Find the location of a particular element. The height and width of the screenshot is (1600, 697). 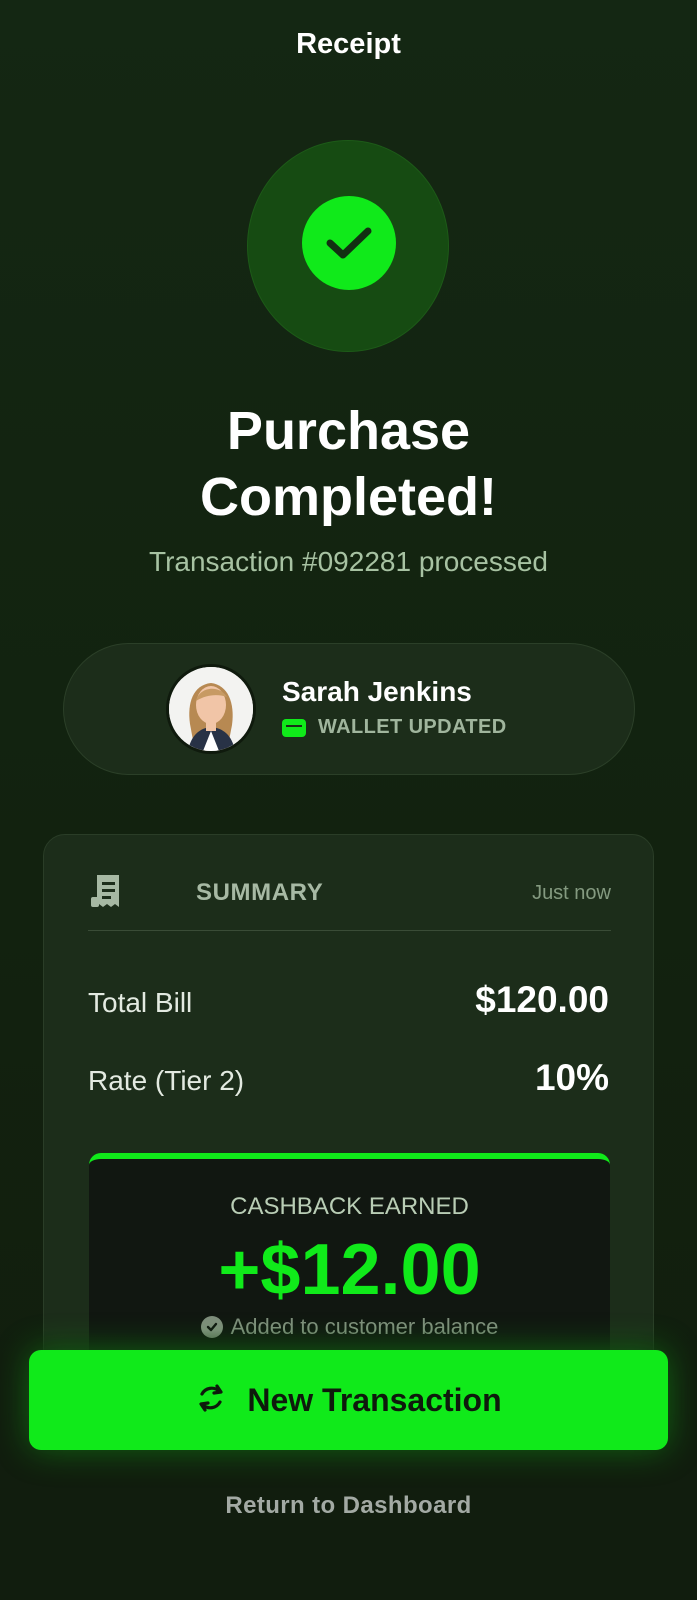

wallet-status: WALLET UPDATED is located at coordinates (394, 727).